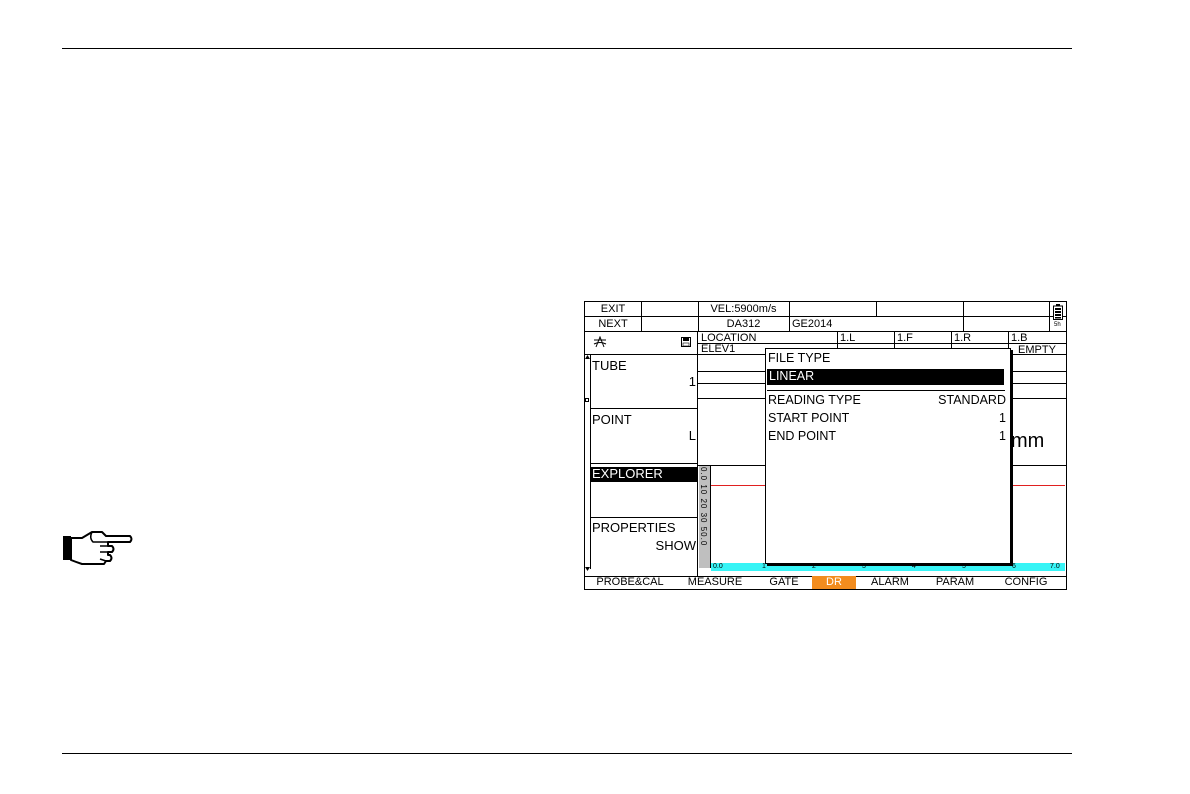 The width and height of the screenshot is (1190, 794). What do you see at coordinates (675, 545) in the screenshot?
I see `properties-value: SHOW` at bounding box center [675, 545].